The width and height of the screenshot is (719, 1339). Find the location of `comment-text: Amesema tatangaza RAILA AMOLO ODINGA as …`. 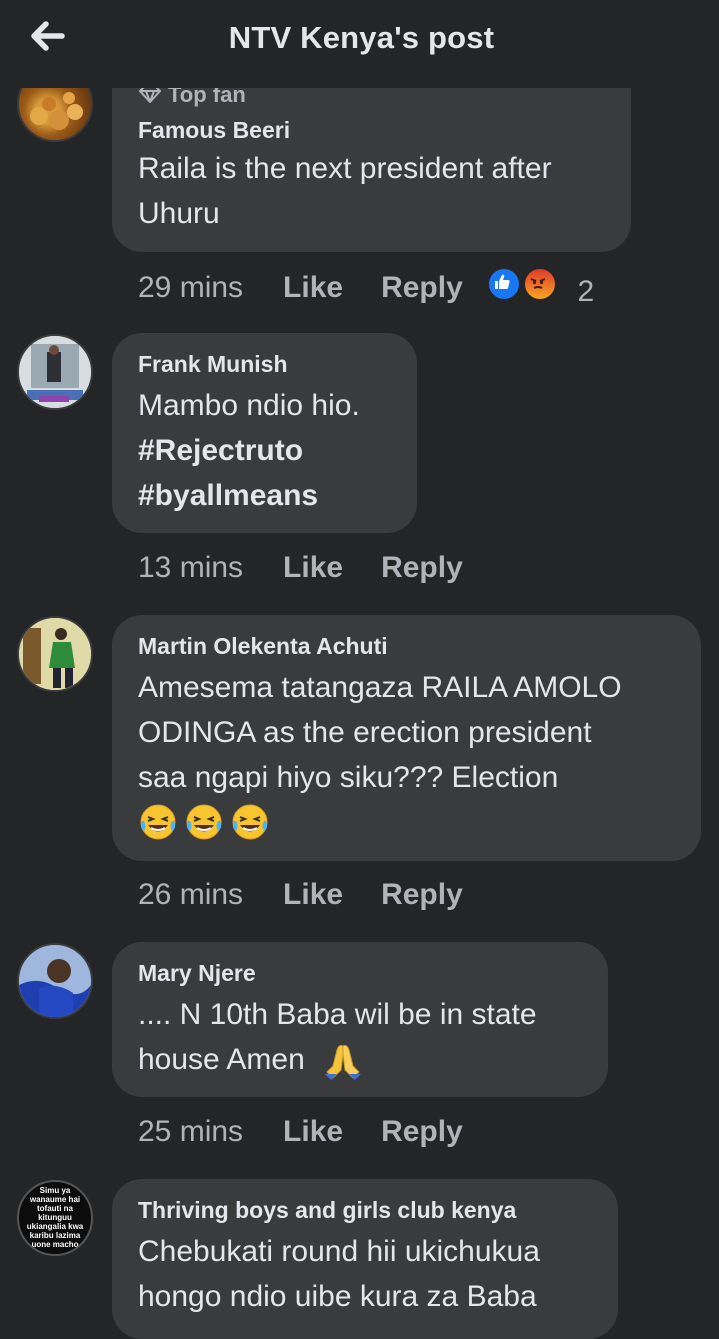

comment-text: Amesema tatangaza RAILA AMOLO ODINGA as … is located at coordinates (406, 753).